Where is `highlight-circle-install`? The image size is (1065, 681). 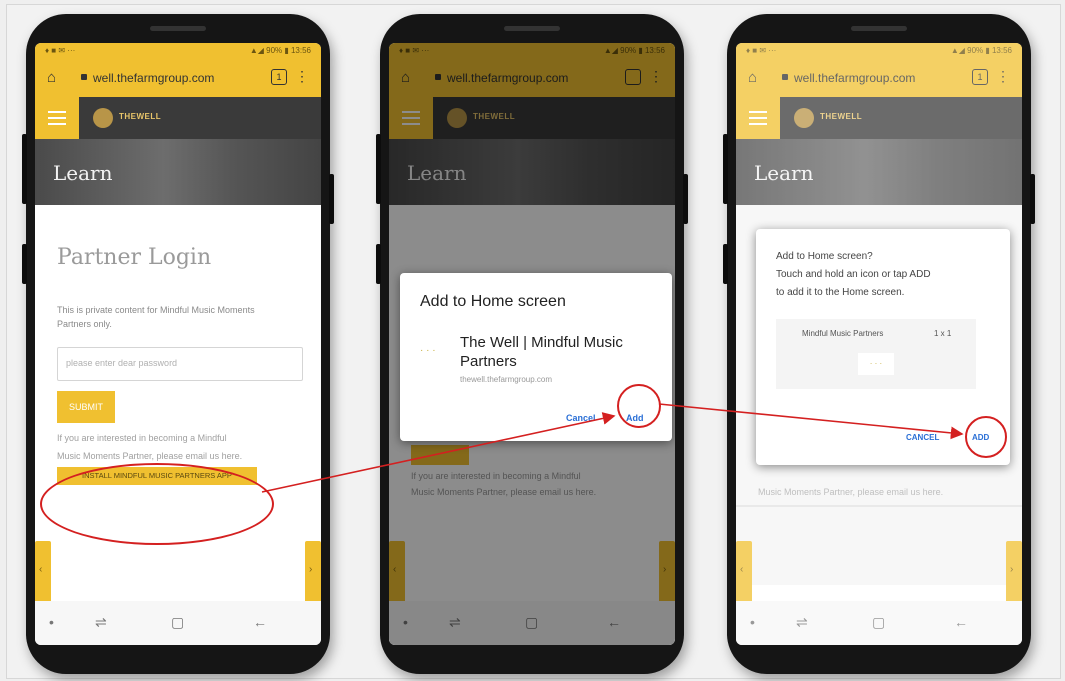
highlight-circle-install is located at coordinates (157, 504).